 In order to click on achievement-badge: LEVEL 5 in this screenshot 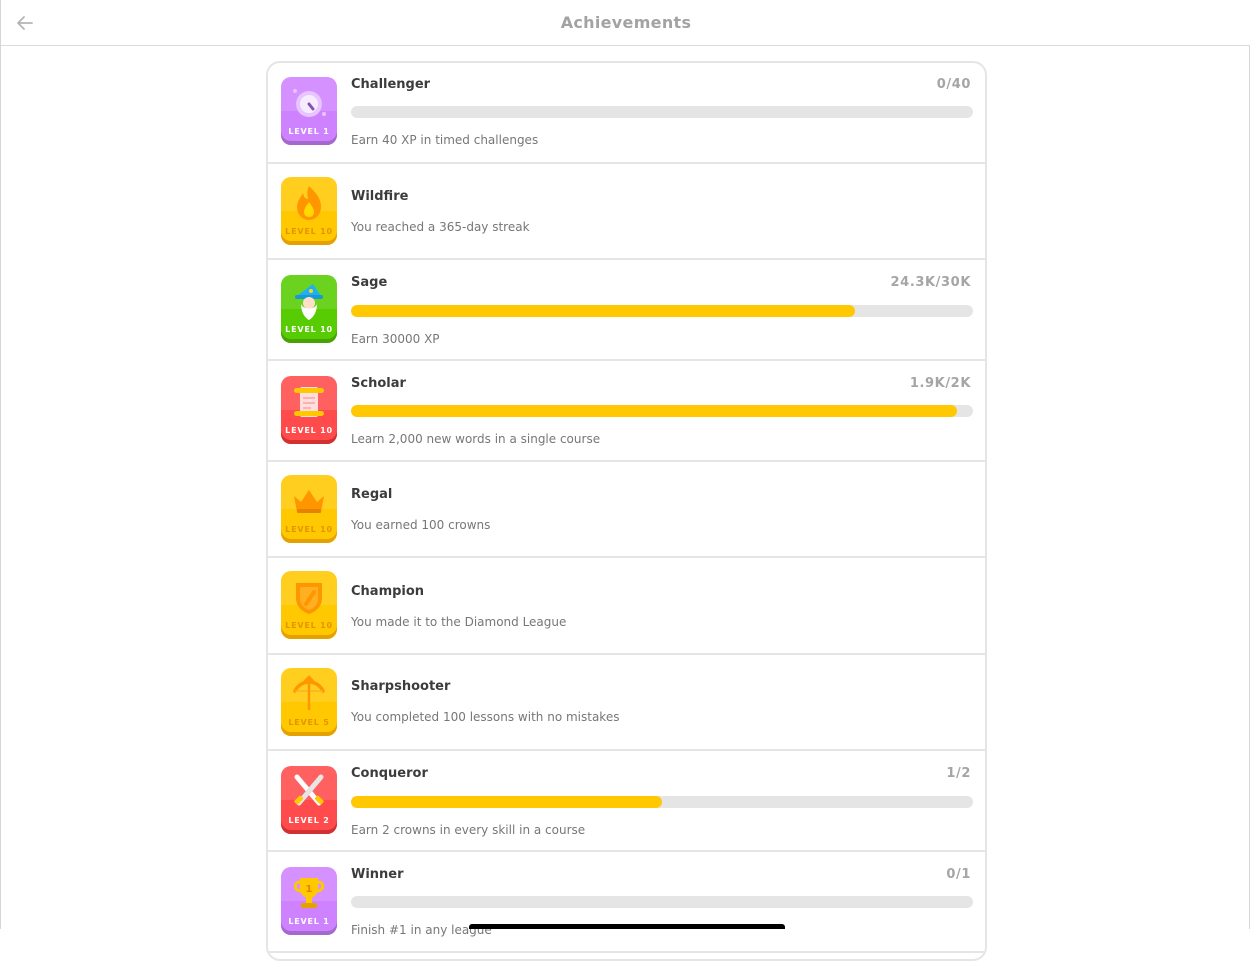, I will do `click(309, 702)`.